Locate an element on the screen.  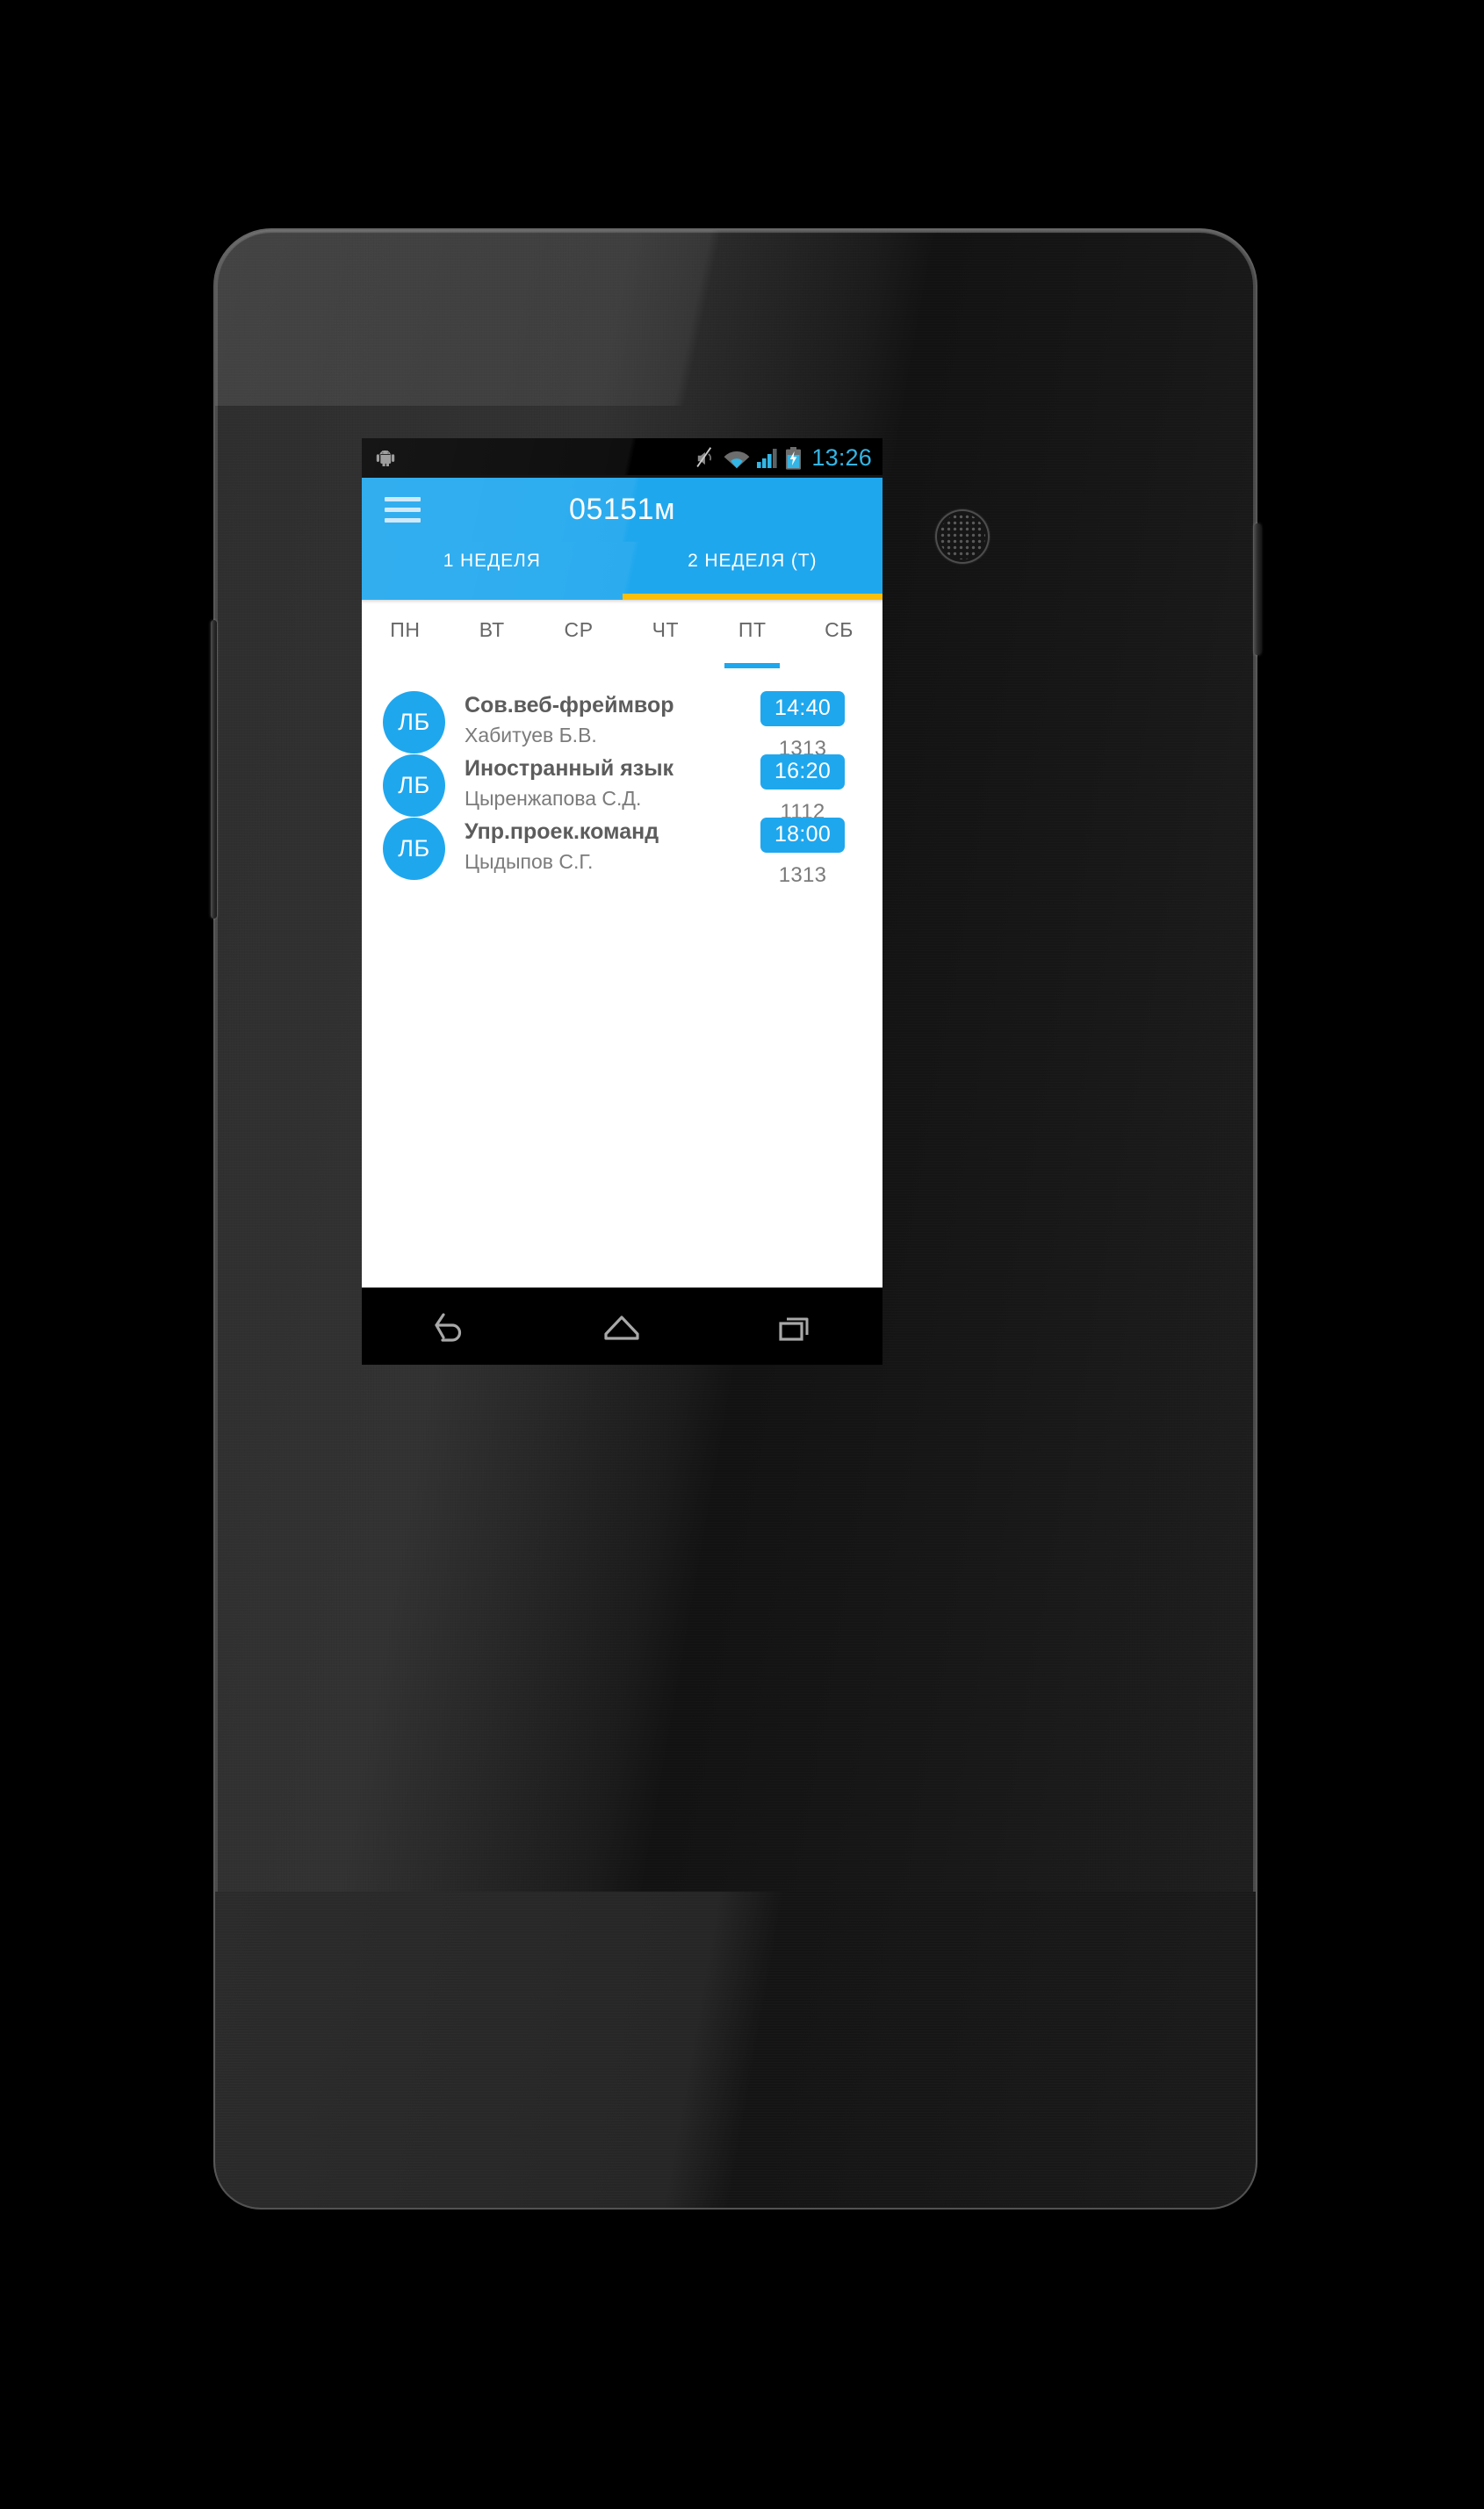
lesson-time-badge: 16:20 is located at coordinates (803, 771).